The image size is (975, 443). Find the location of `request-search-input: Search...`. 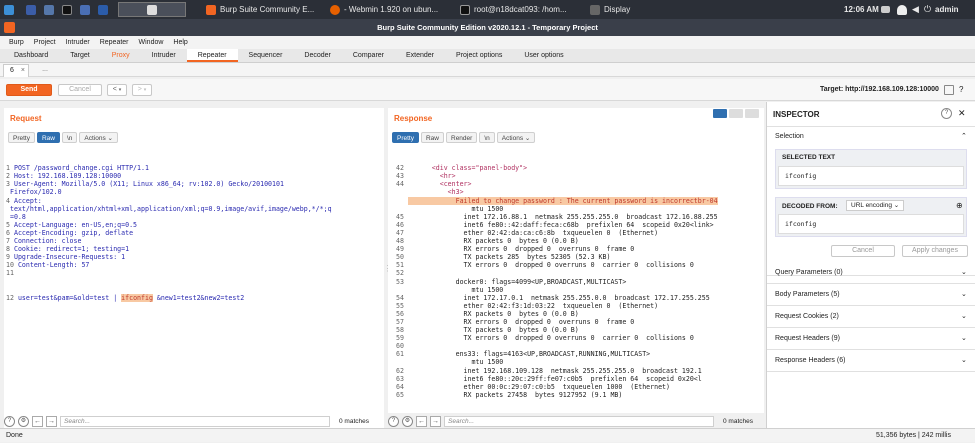

request-search-input: Search... is located at coordinates (195, 421).